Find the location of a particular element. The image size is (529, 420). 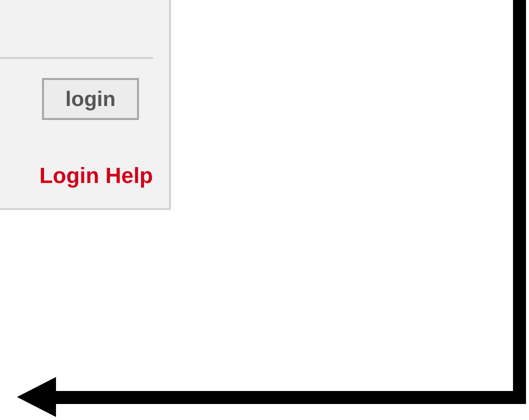

login-button: login is located at coordinates (90, 99).